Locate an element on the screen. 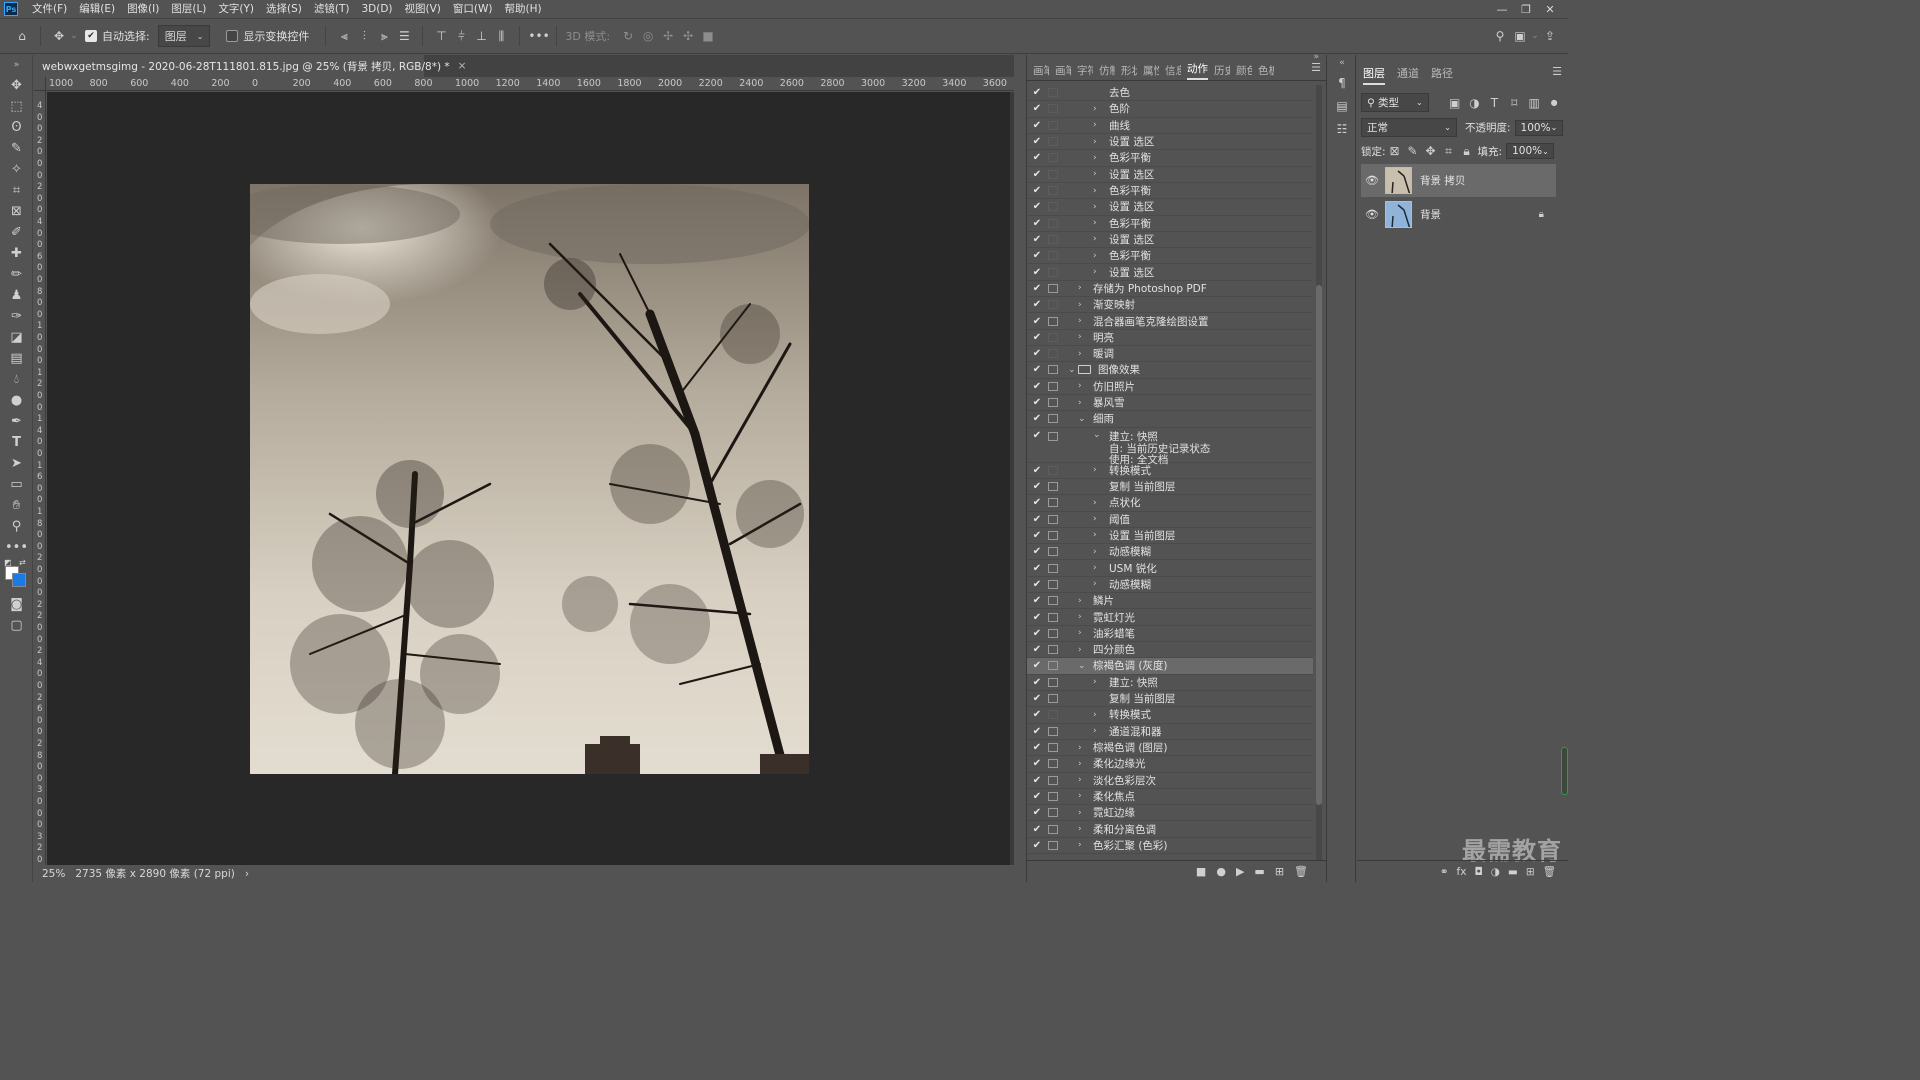 This screenshot has height=1080, width=1920. align-middle-icon: ⫩ is located at coordinates (461, 36).